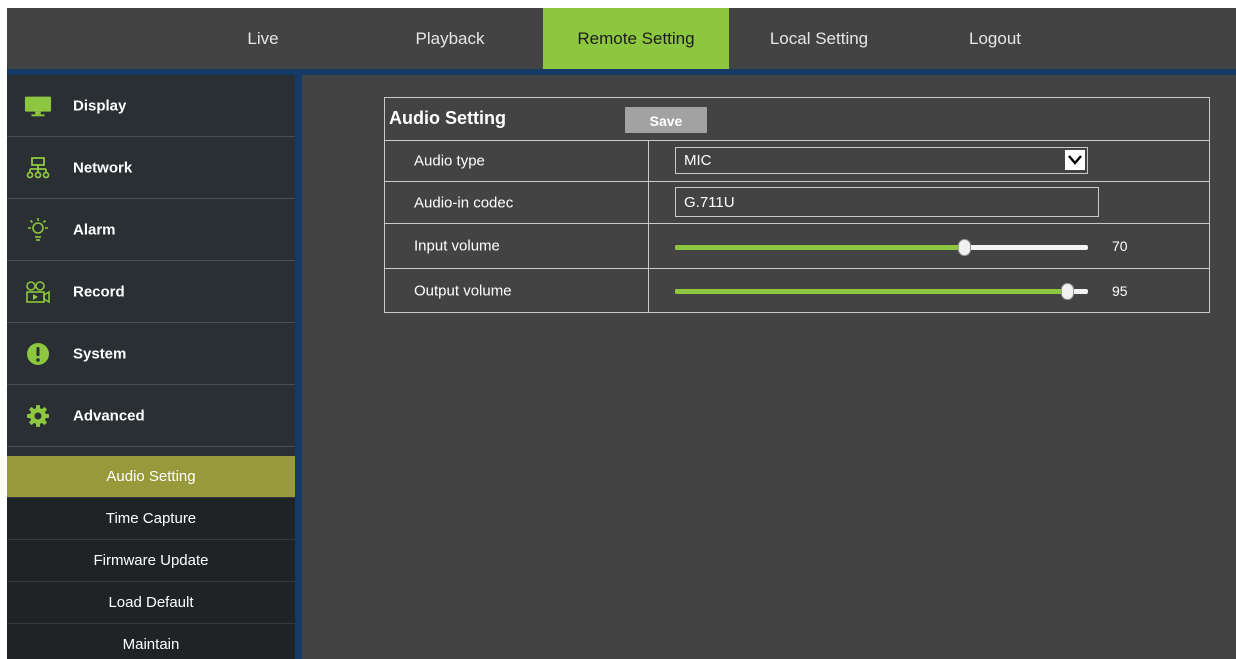 The width and height of the screenshot is (1236, 659). I want to click on tab-live: Live, so click(263, 38).